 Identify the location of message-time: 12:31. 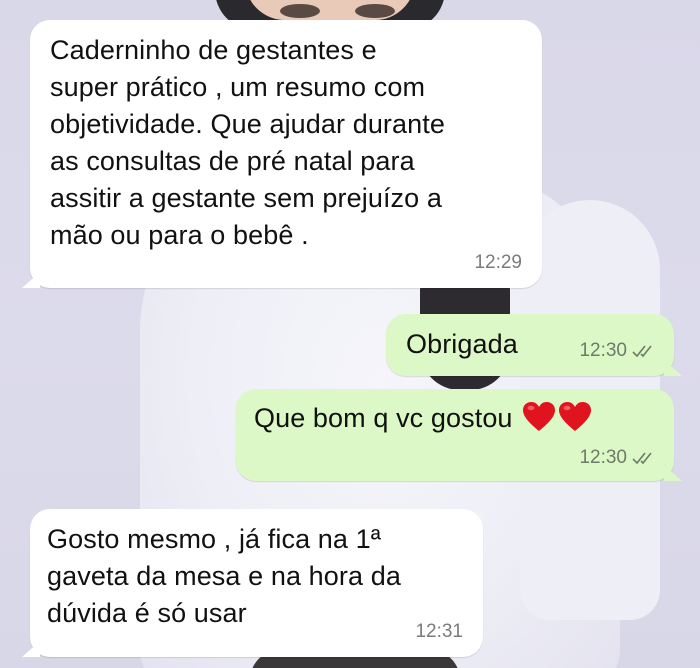
(439, 631).